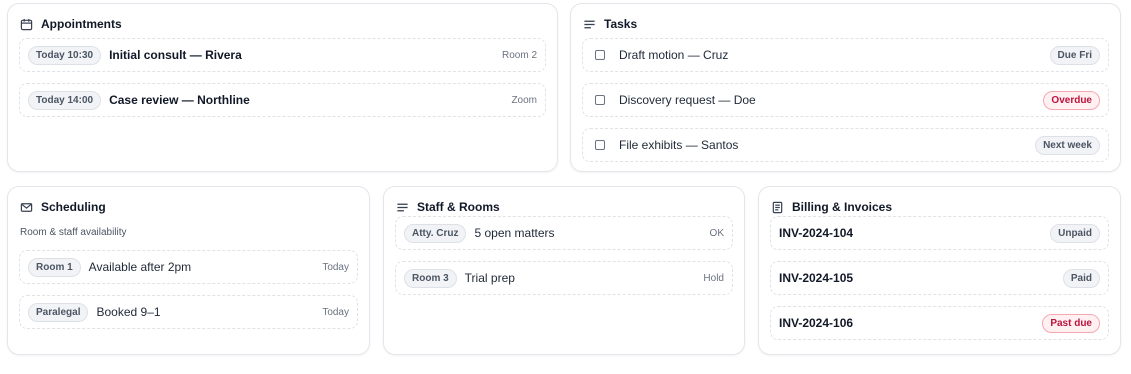  Describe the element at coordinates (564, 278) in the screenshot. I see `staff-row: Room 3 Trial prep Hold` at that location.